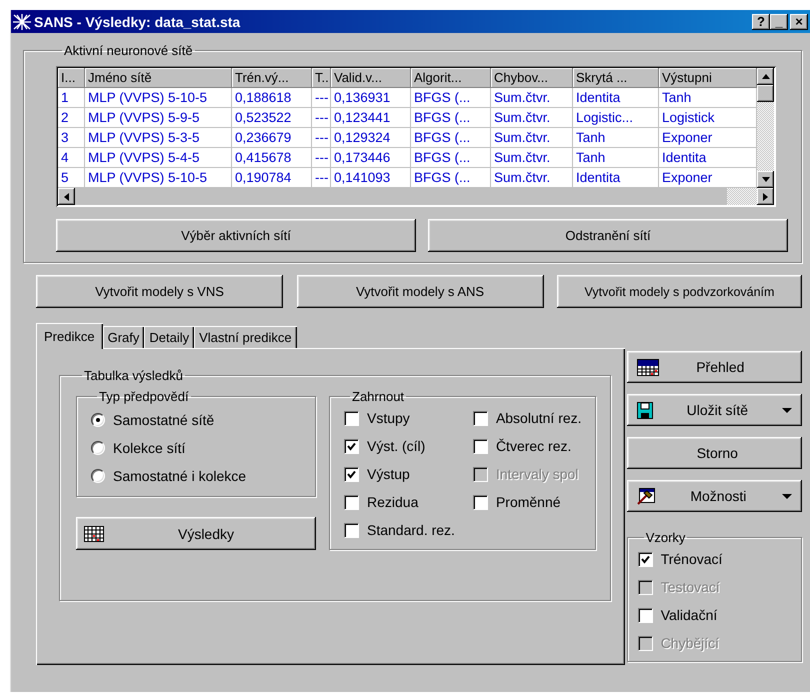 This screenshot has height=695, width=810. I want to click on vertical-scrollbar, so click(765, 128).